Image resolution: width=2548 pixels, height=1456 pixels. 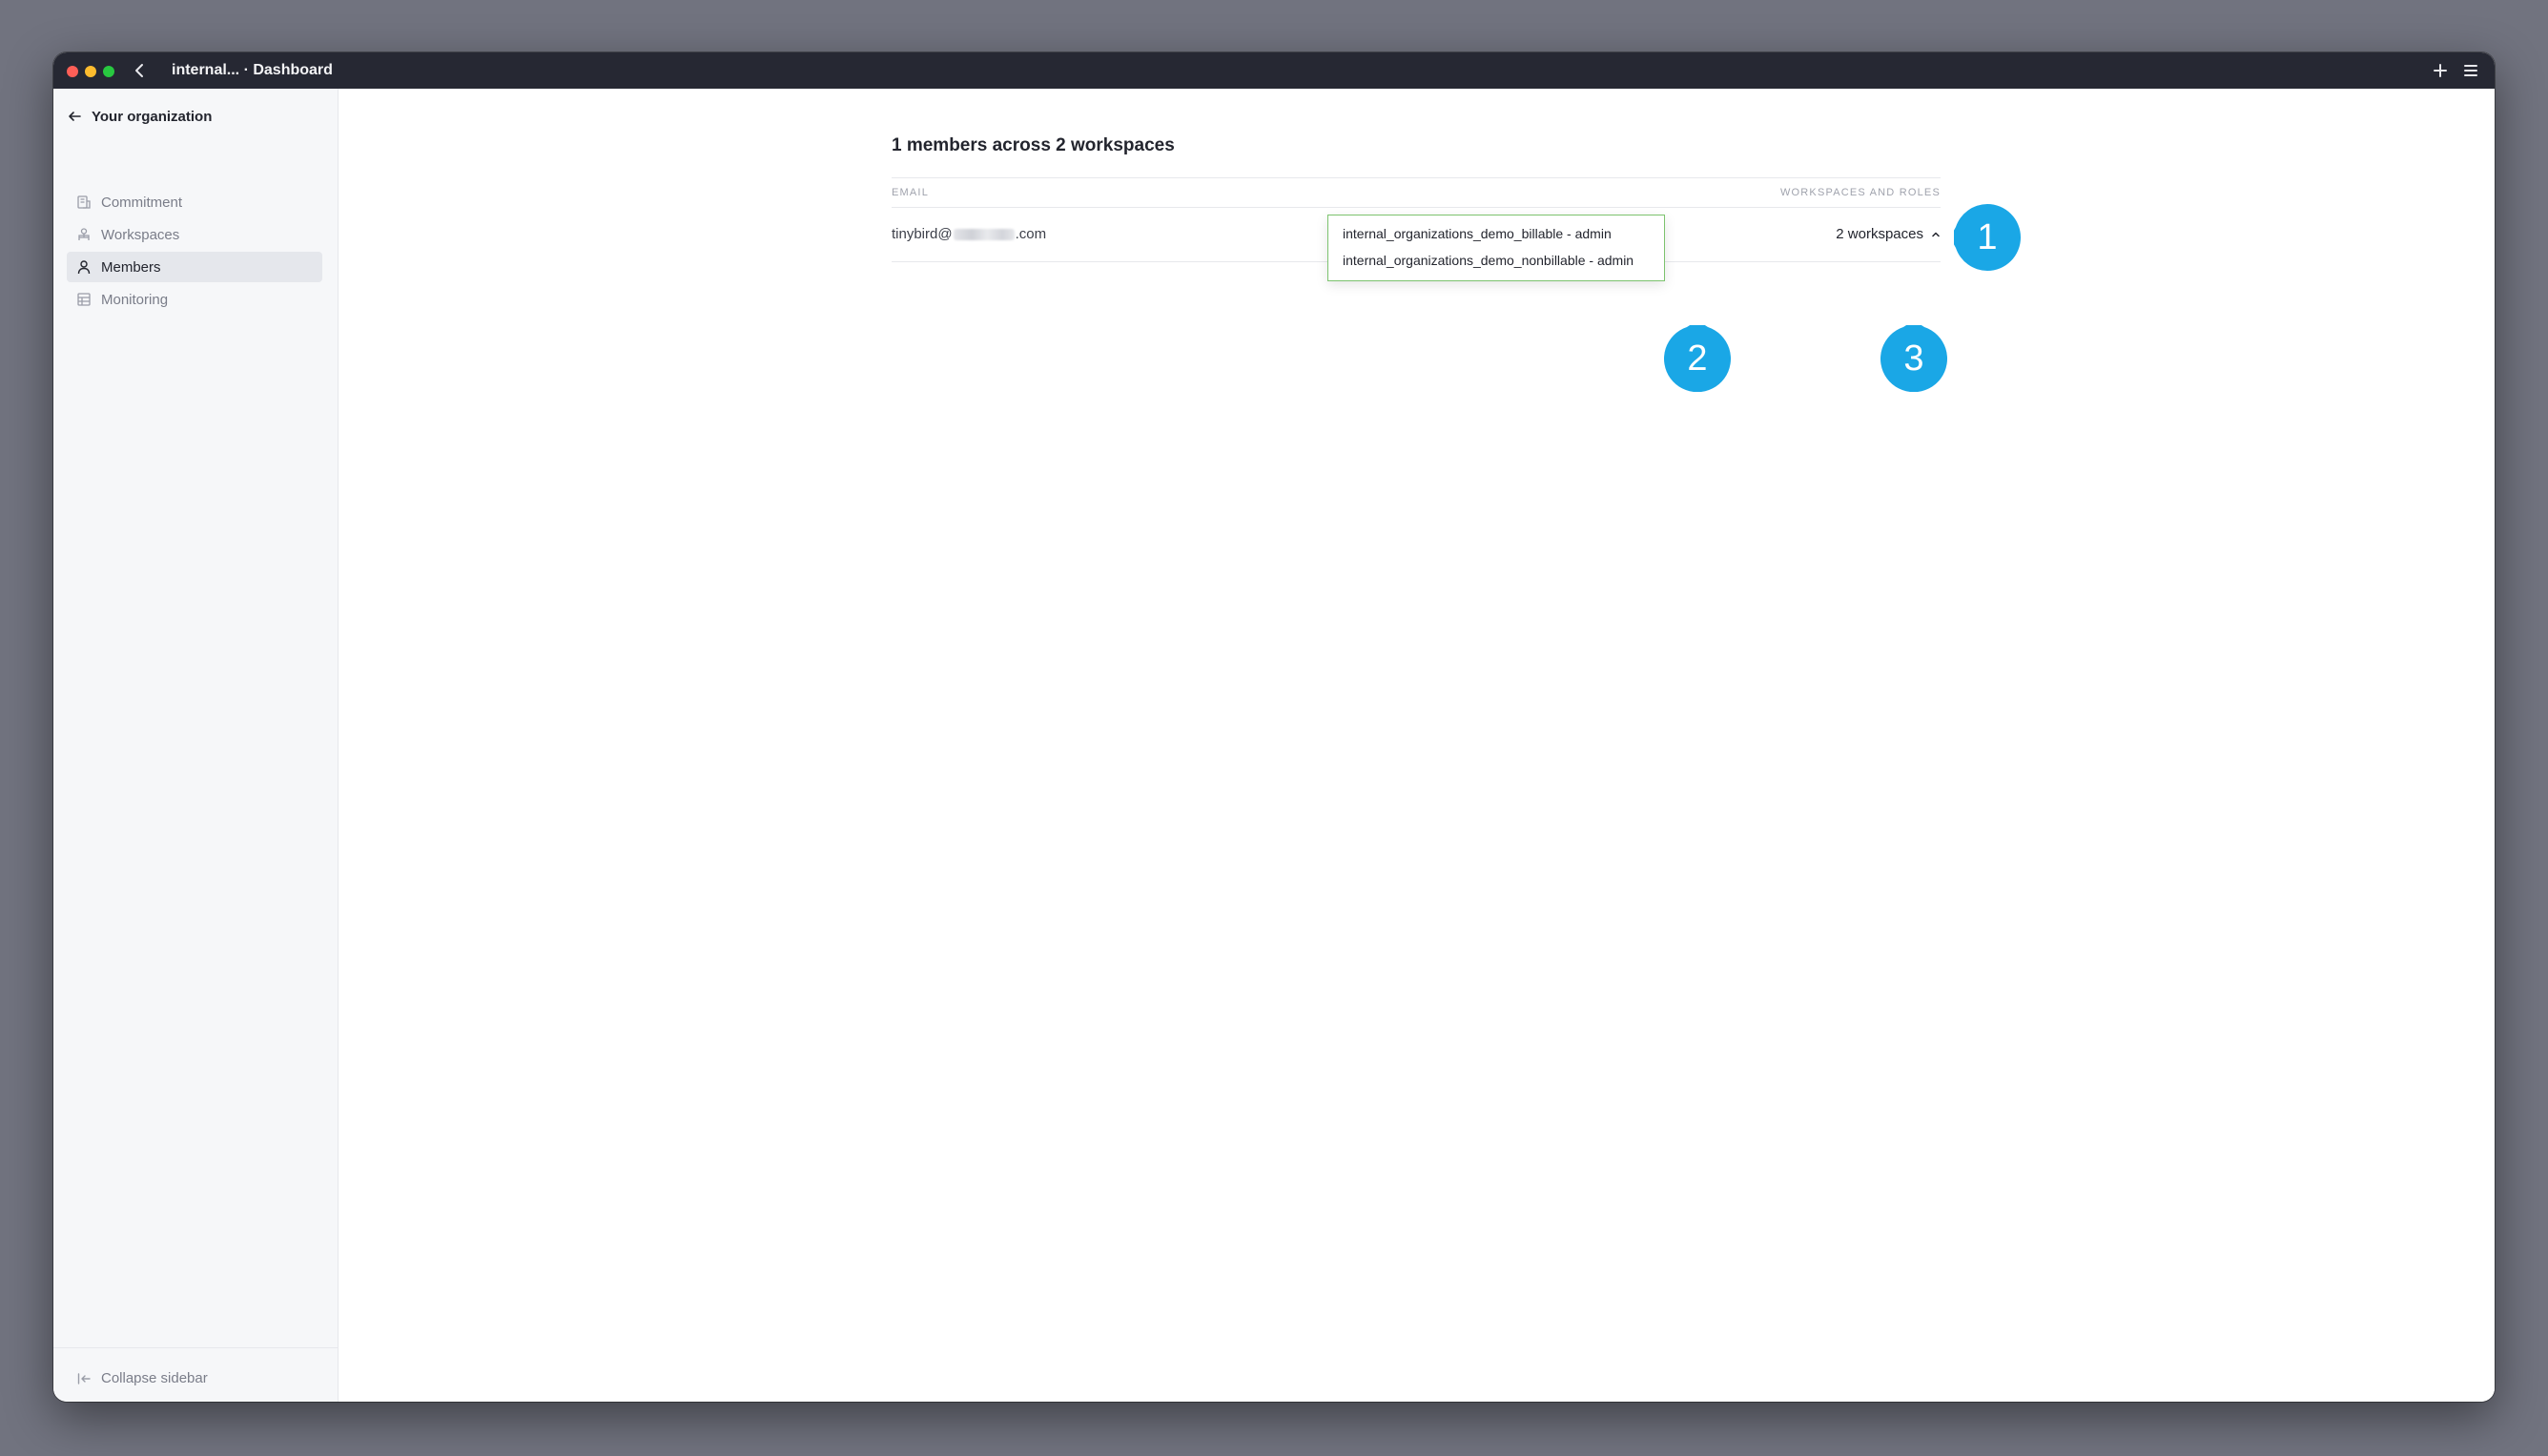 I want to click on annotation-marker-1: 1, so click(x=1985, y=237).